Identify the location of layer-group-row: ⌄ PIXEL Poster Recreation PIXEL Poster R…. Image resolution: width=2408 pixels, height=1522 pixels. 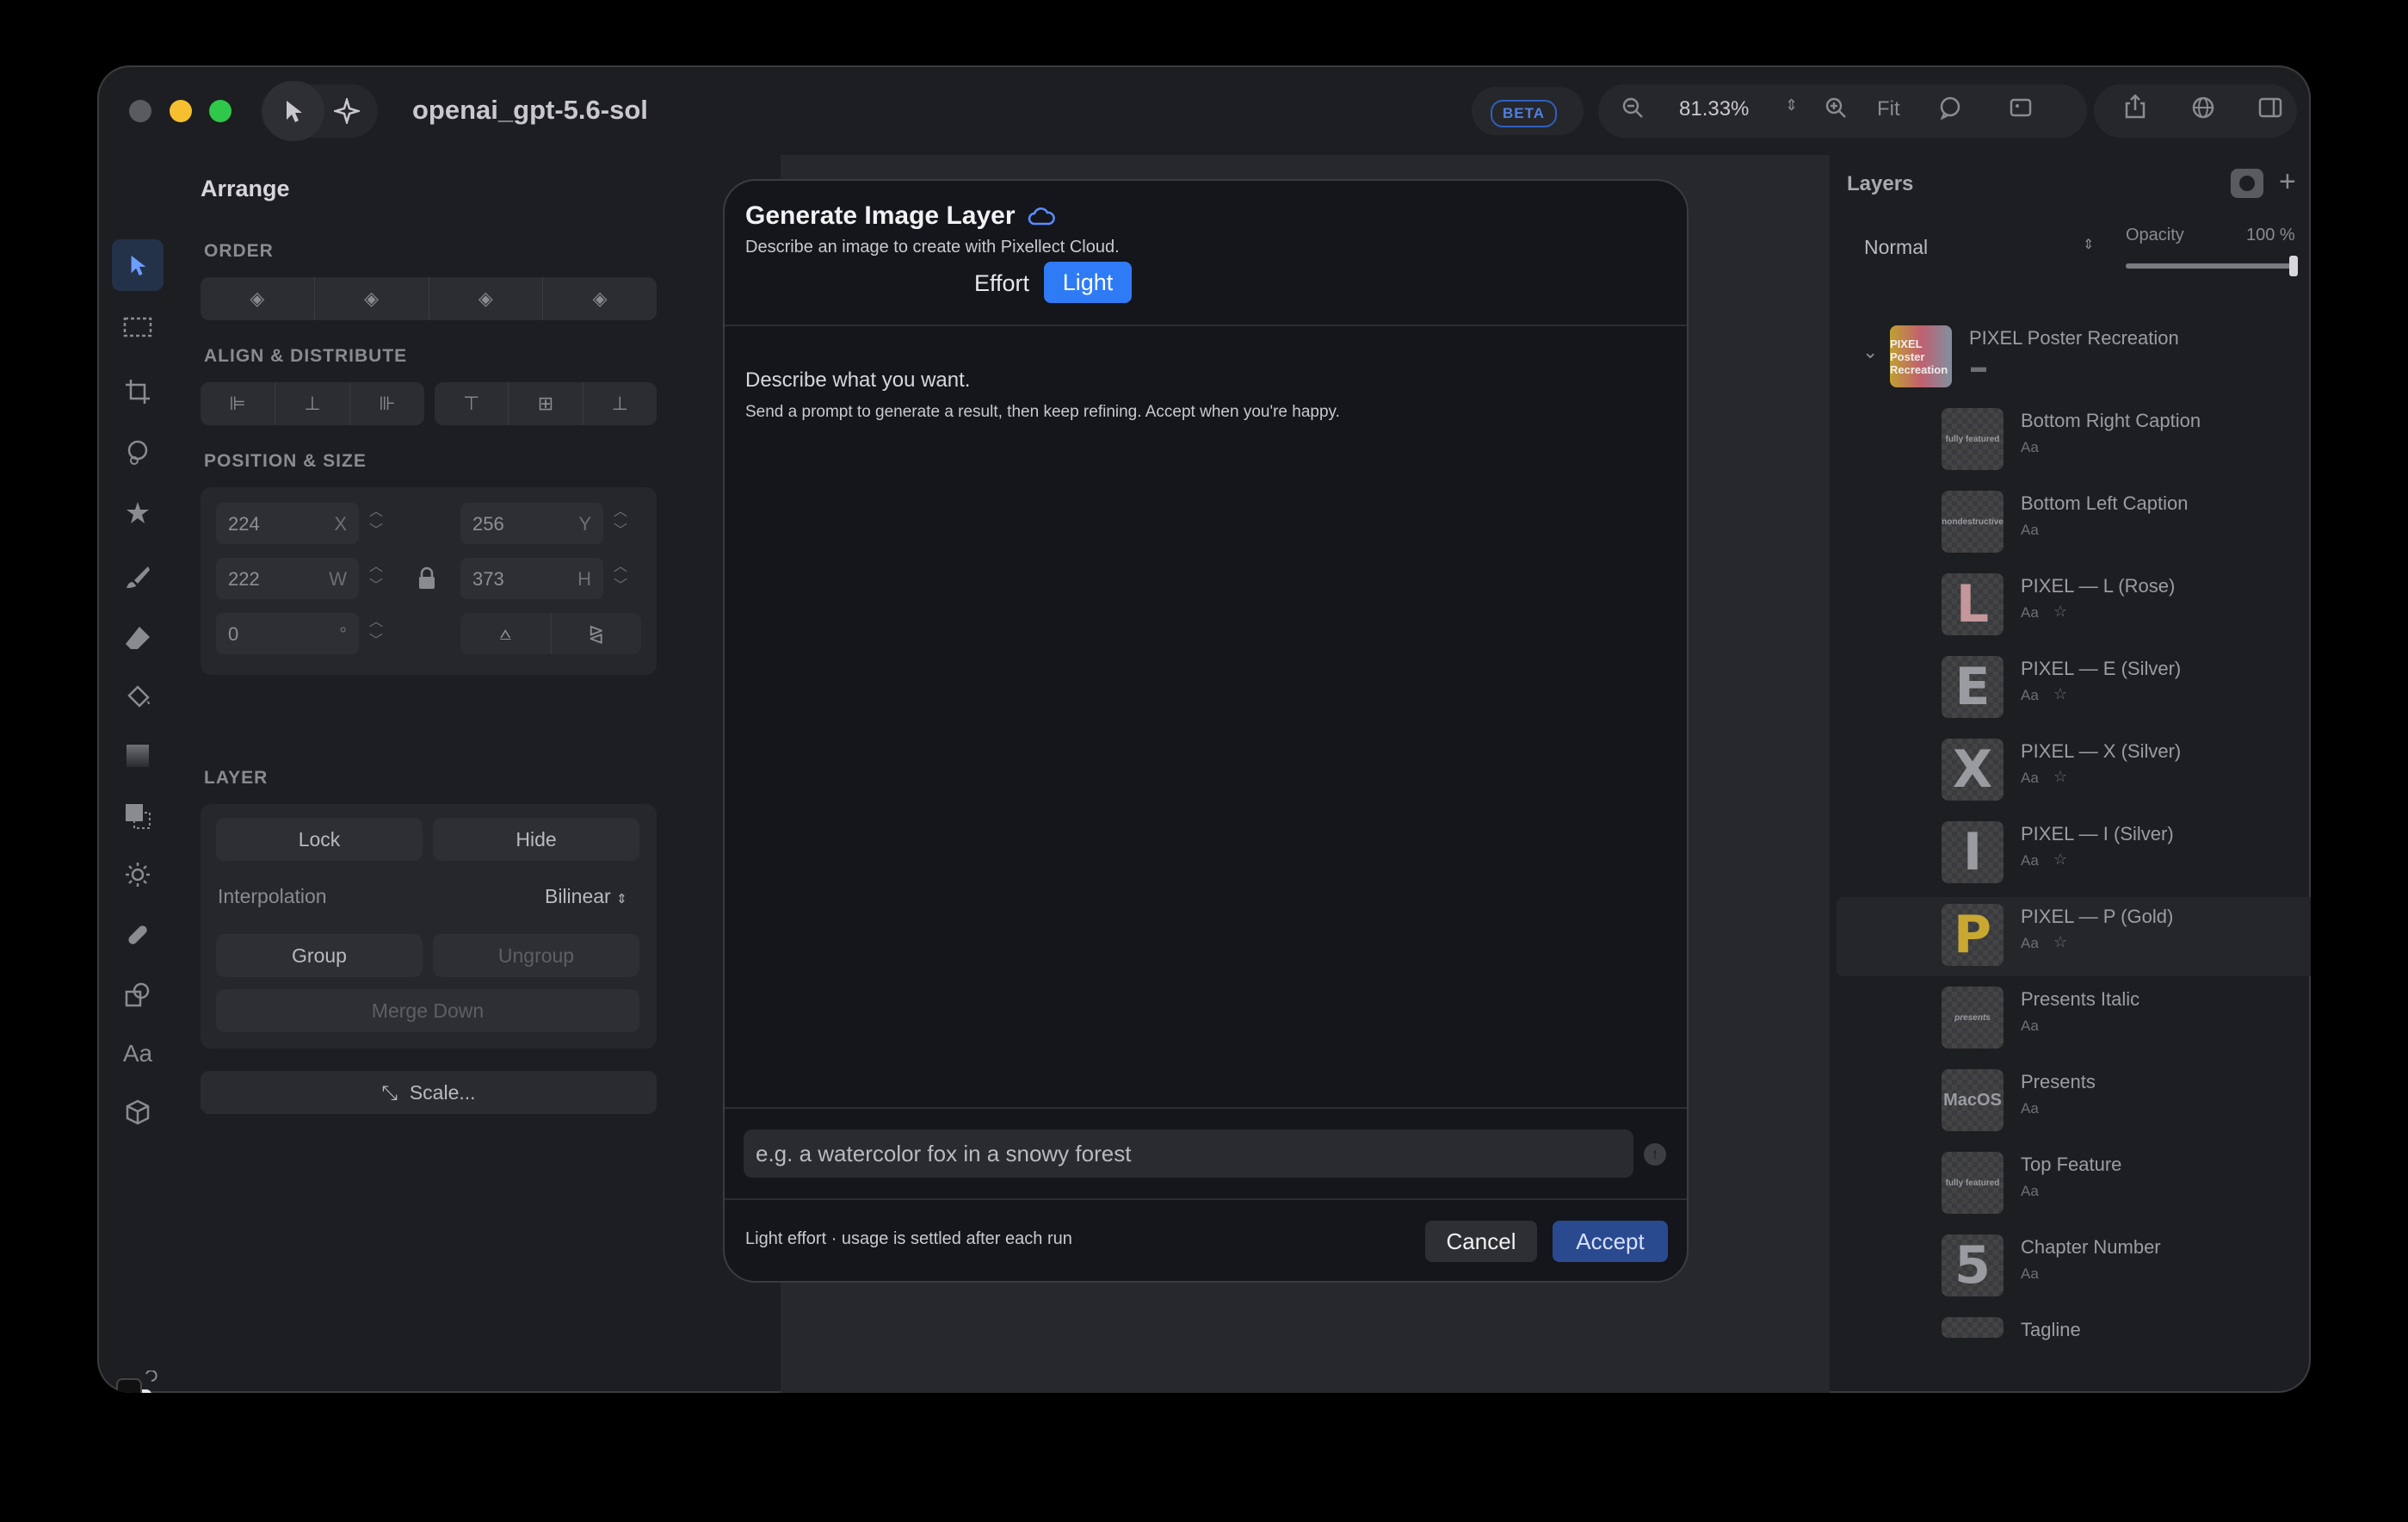
(2074, 359).